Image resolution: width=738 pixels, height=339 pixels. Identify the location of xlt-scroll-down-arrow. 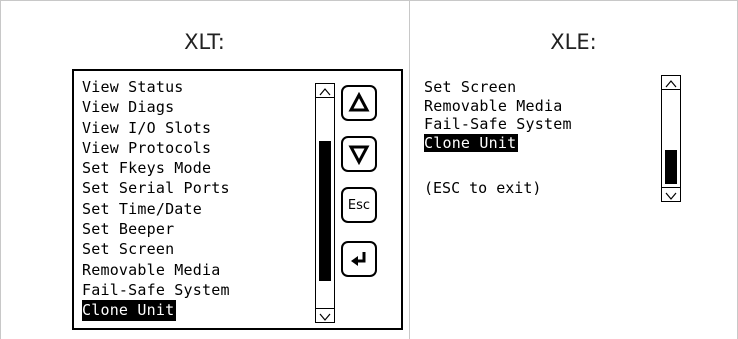
(325, 315).